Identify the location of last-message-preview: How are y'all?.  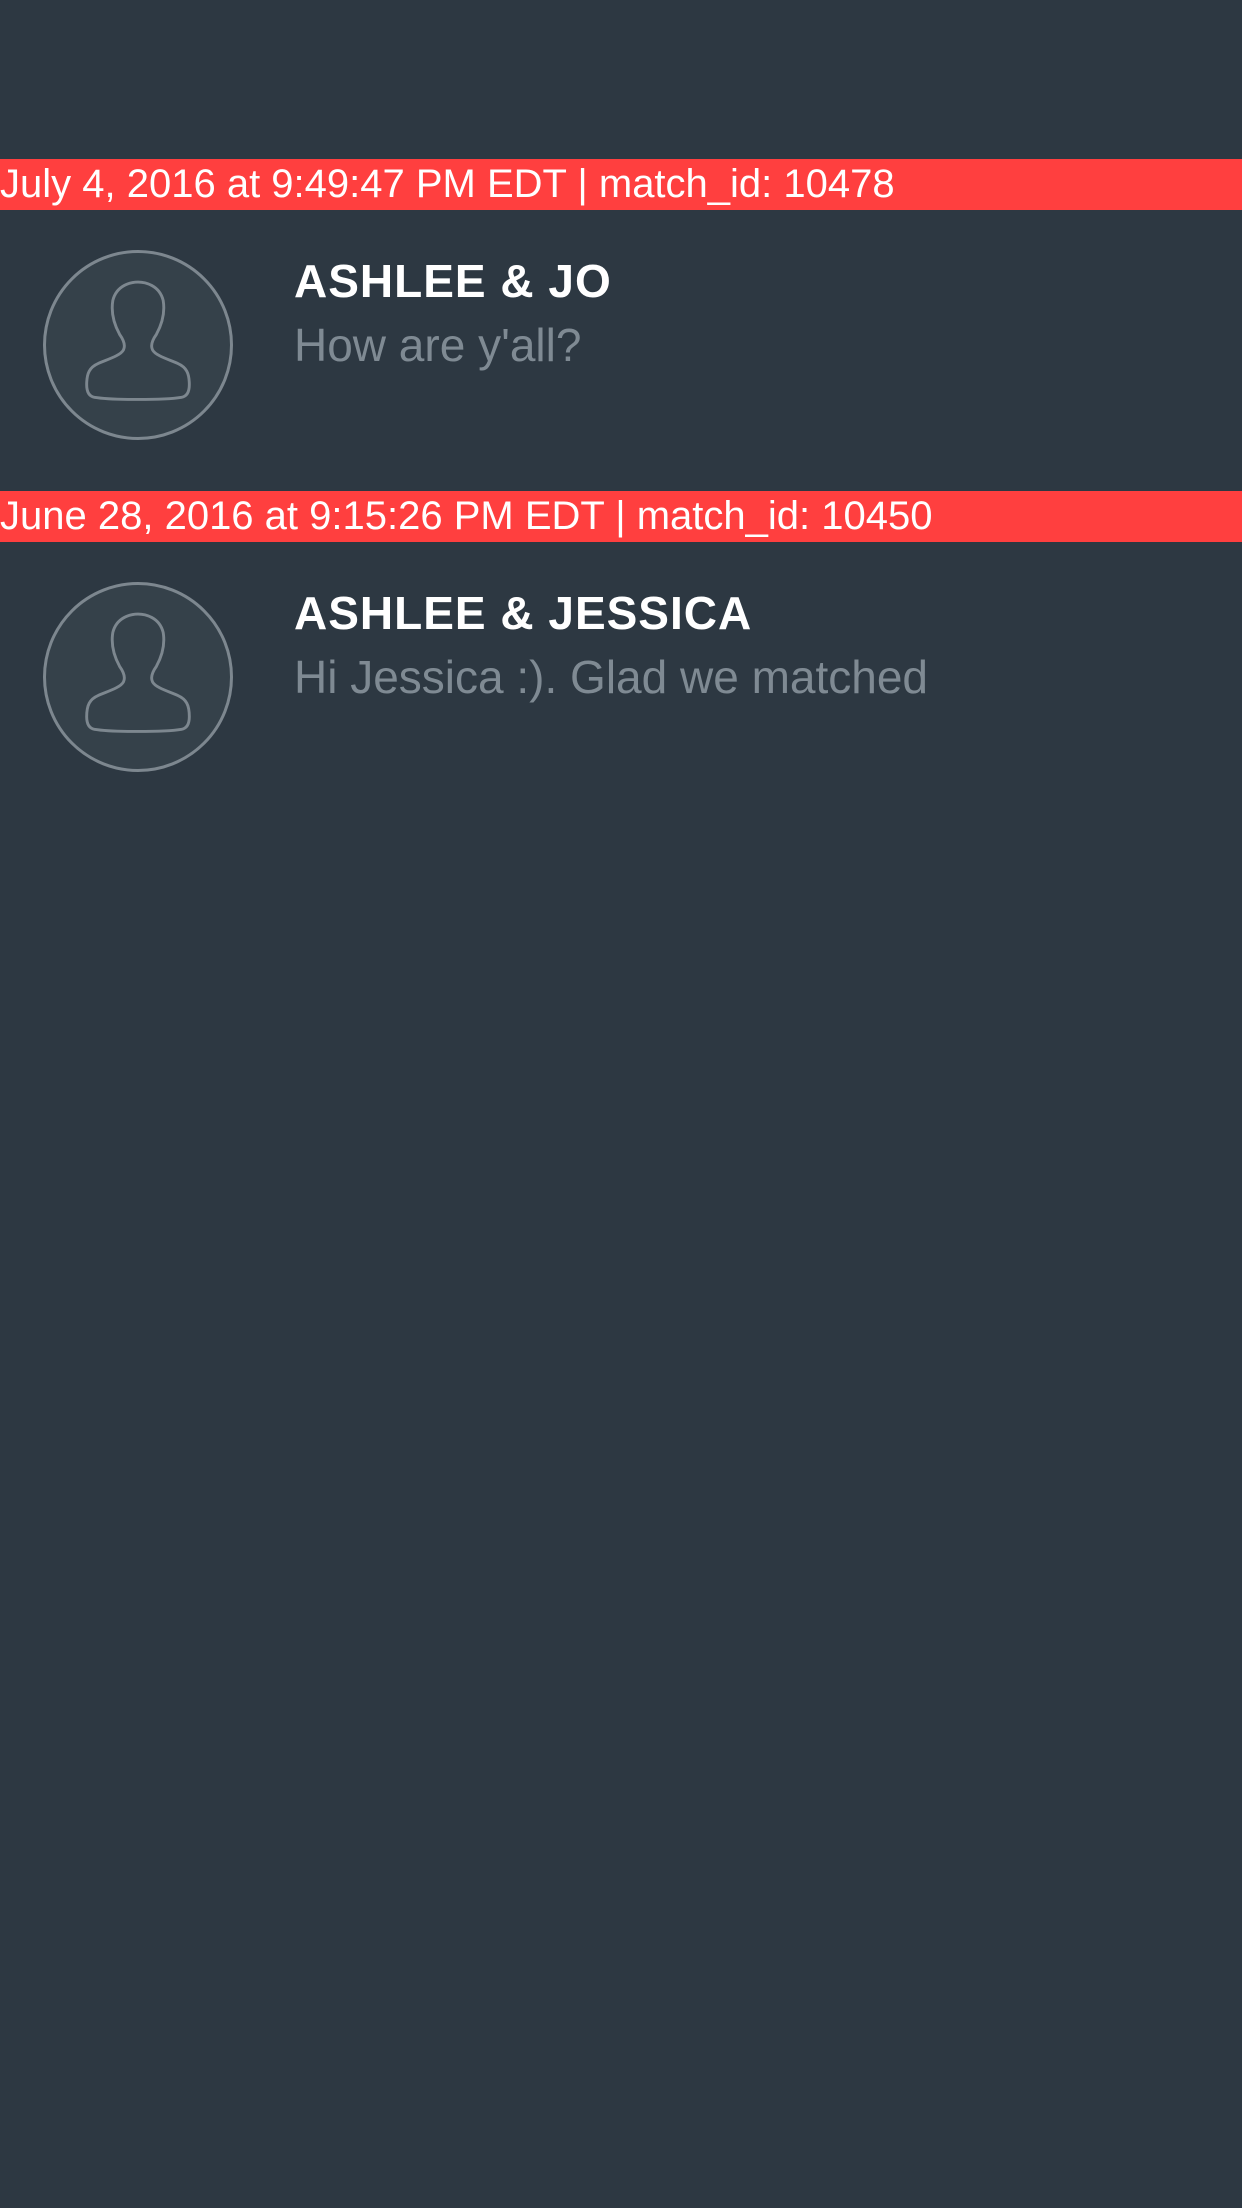
(438, 345).